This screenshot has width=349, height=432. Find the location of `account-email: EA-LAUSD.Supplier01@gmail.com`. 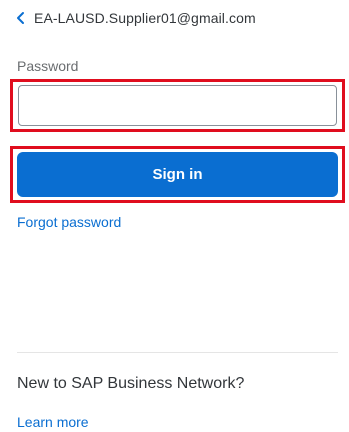

account-email: EA-LAUSD.Supplier01@gmail.com is located at coordinates (145, 18).